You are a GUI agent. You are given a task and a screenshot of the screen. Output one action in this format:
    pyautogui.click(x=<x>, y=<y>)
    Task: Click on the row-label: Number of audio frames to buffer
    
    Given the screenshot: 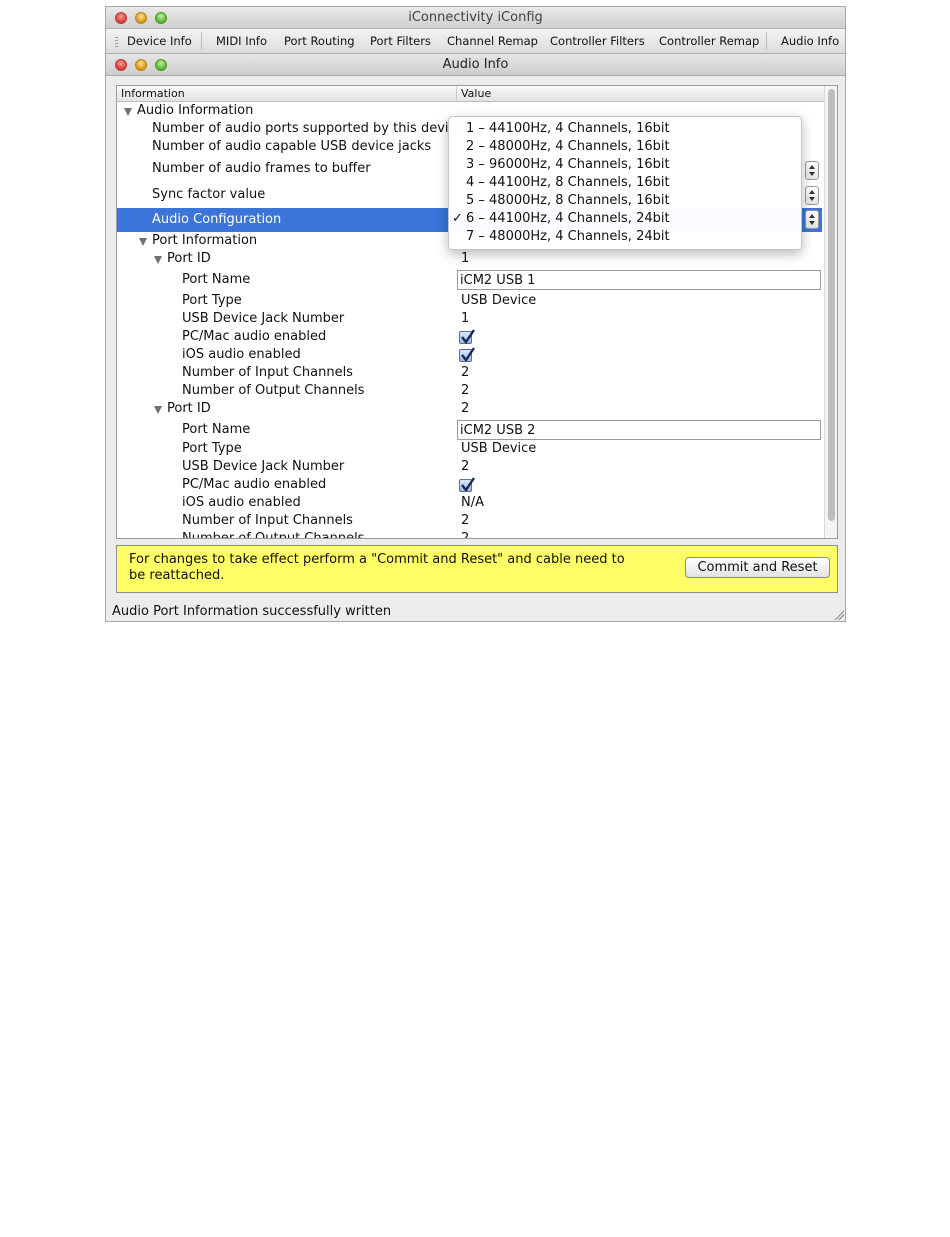 What is the action you would take?
    pyautogui.click(x=261, y=168)
    